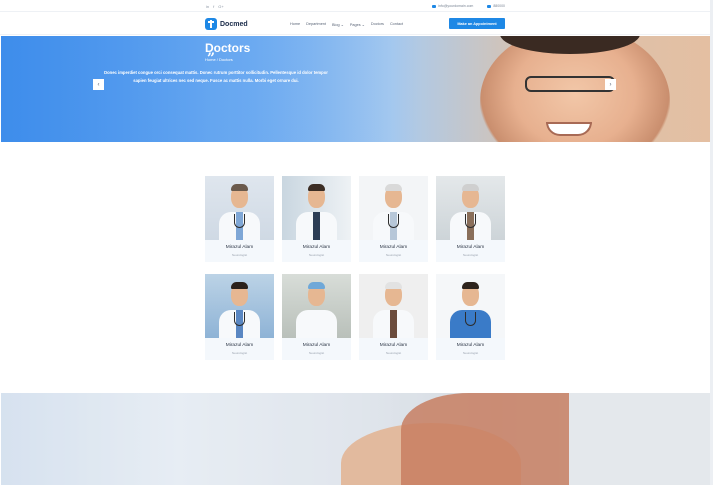  Describe the element at coordinates (211, 59) in the screenshot. I see `quote-icon: ”` at that location.